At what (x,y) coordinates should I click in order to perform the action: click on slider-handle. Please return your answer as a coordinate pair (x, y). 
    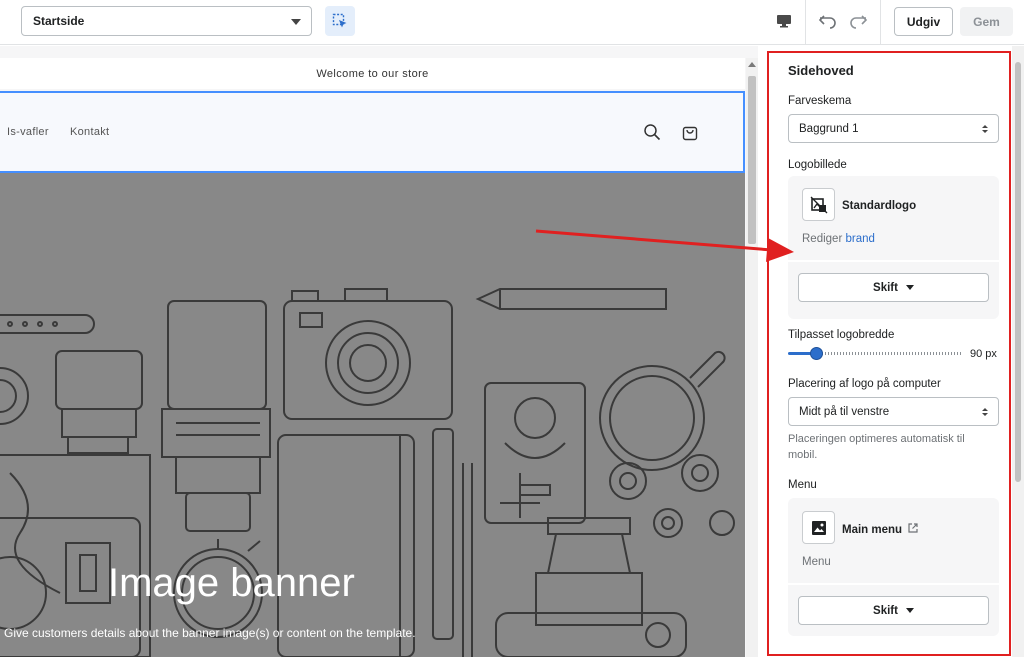
    Looking at the image, I should click on (816, 353).